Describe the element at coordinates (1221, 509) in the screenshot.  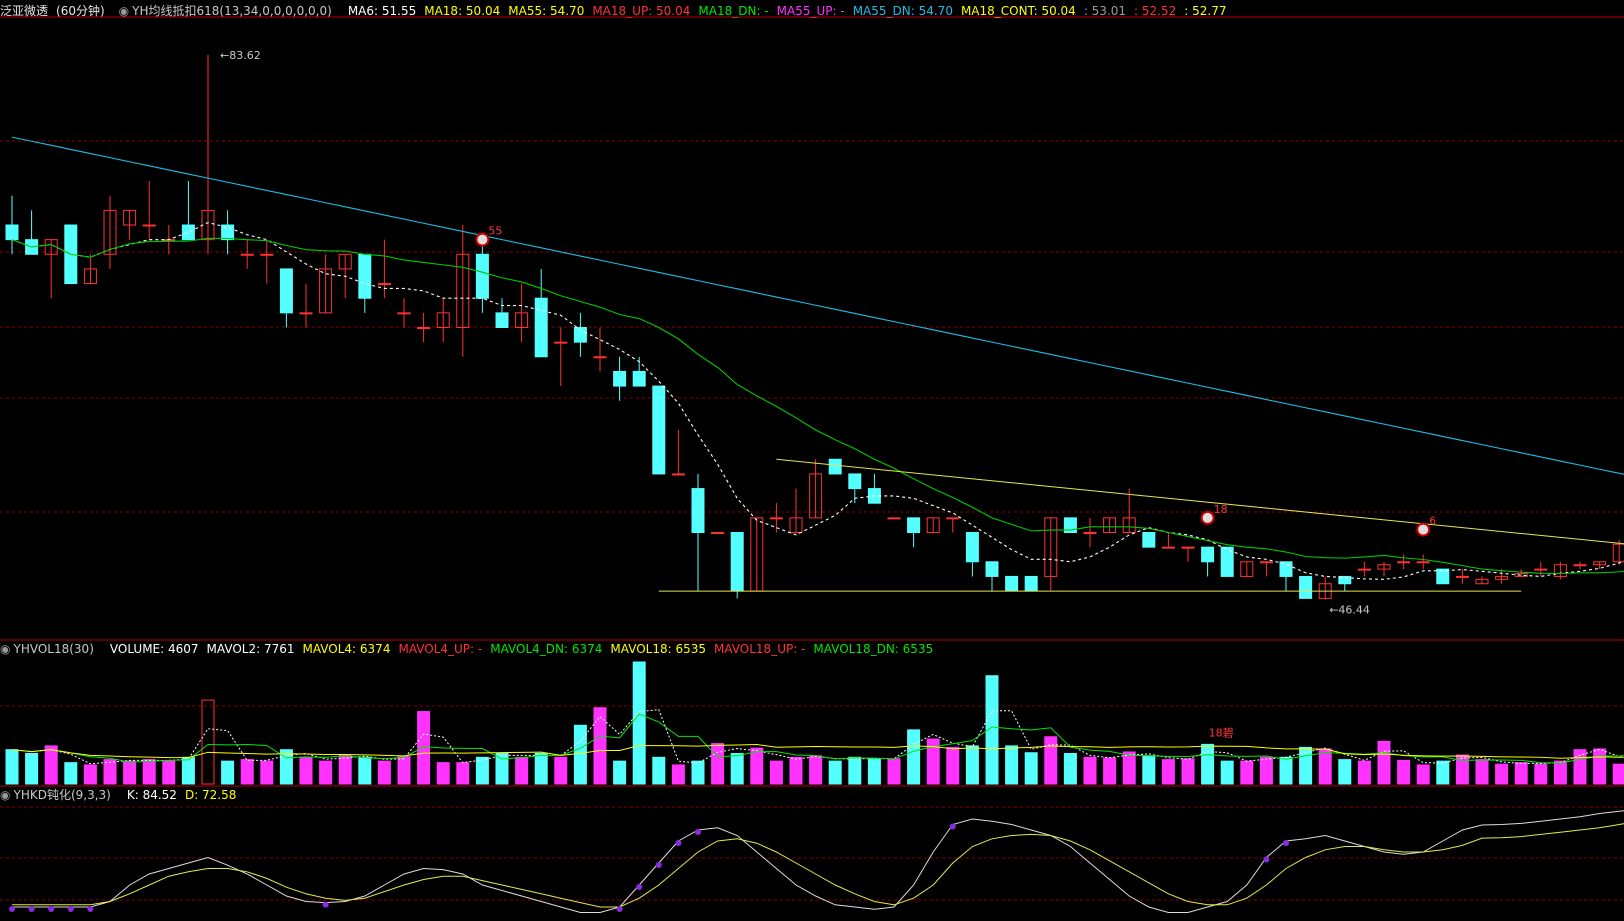
I see `signal-marker-label: 18` at that location.